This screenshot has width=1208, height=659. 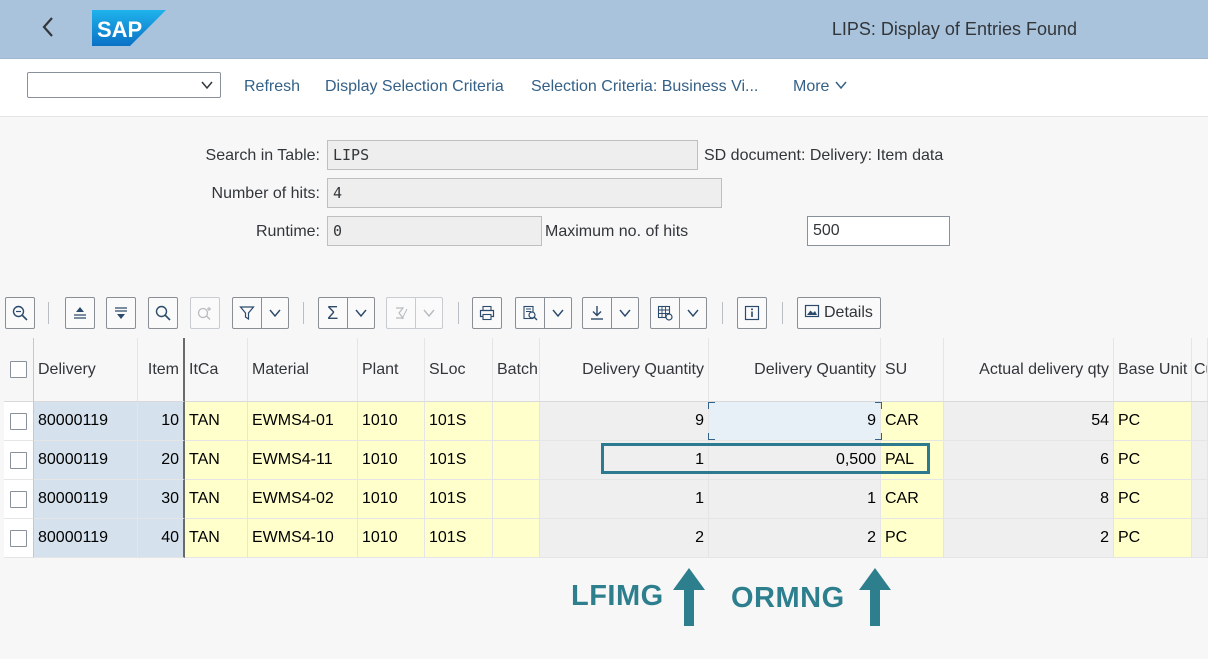 What do you see at coordinates (487, 313) in the screenshot?
I see `print-button` at bounding box center [487, 313].